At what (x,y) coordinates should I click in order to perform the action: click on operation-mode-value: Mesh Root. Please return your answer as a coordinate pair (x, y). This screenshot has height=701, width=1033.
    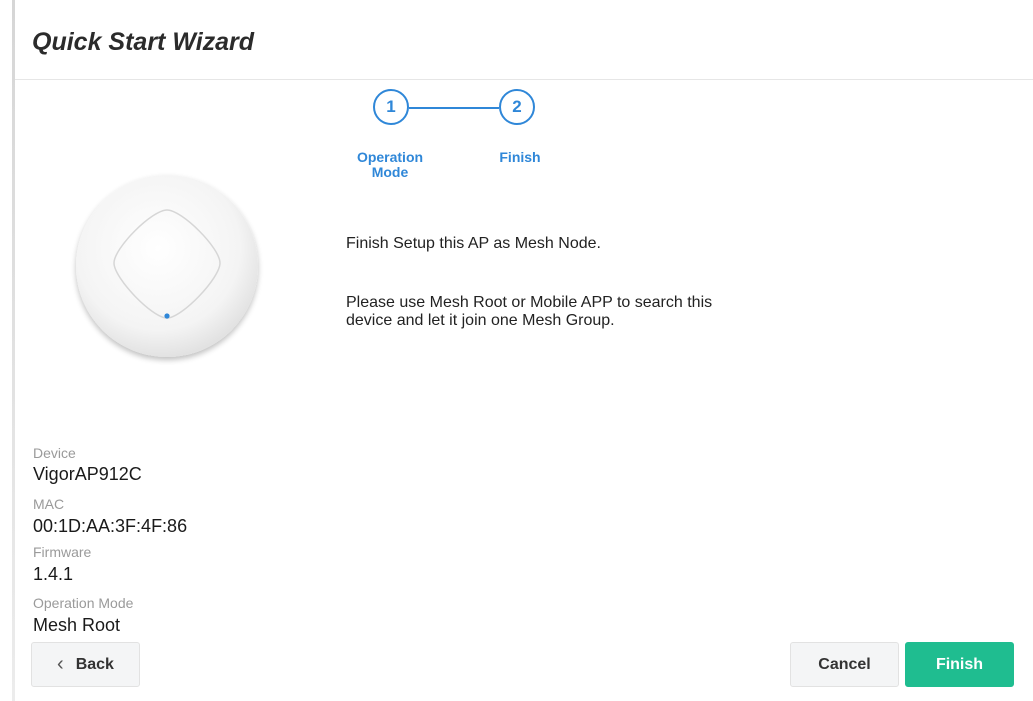
    Looking at the image, I should click on (77, 625).